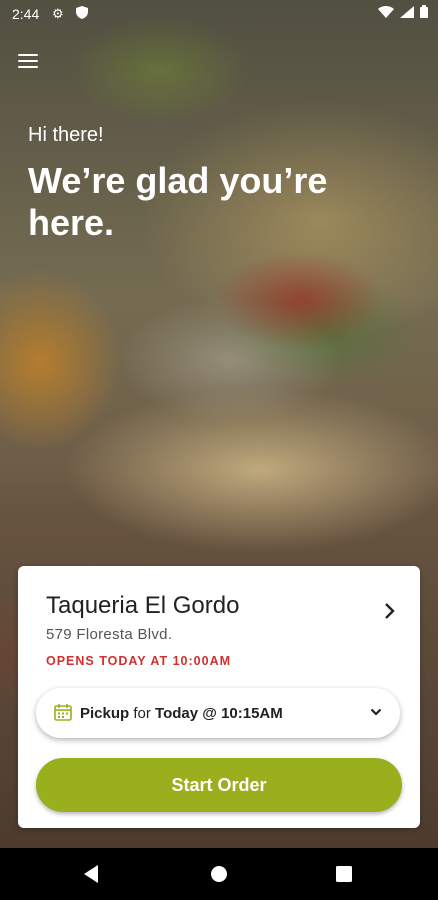 The width and height of the screenshot is (438, 900). Describe the element at coordinates (143, 605) in the screenshot. I see `store-name: Taqueria El Gordo` at that location.